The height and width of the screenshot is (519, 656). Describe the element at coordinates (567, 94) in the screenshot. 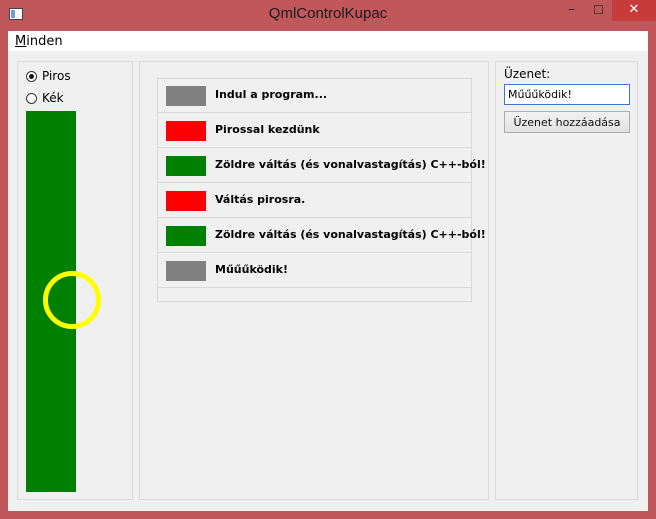

I see `message-input` at that location.